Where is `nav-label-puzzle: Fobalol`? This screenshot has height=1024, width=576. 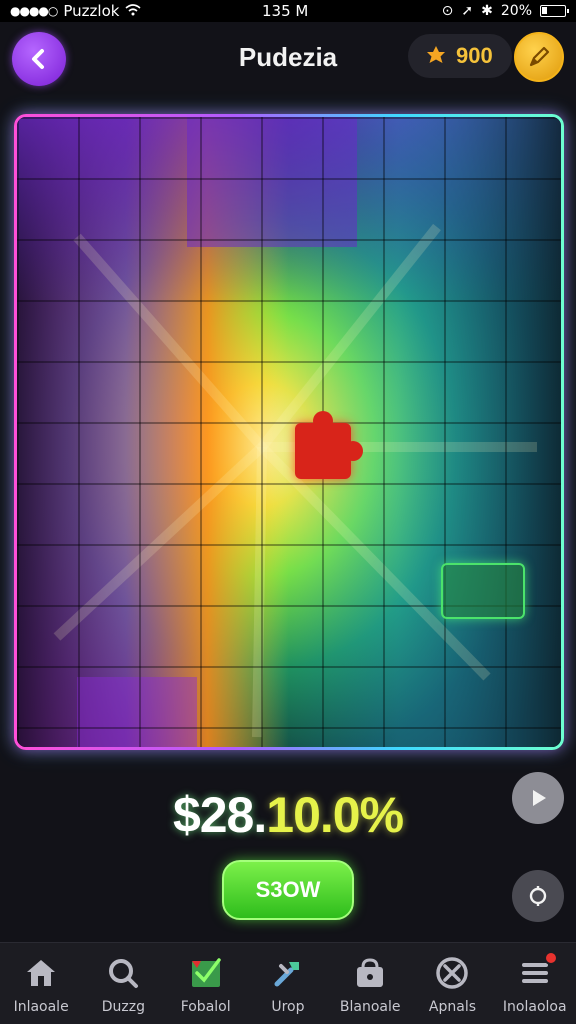 nav-label-puzzle: Fobalol is located at coordinates (205, 1007).